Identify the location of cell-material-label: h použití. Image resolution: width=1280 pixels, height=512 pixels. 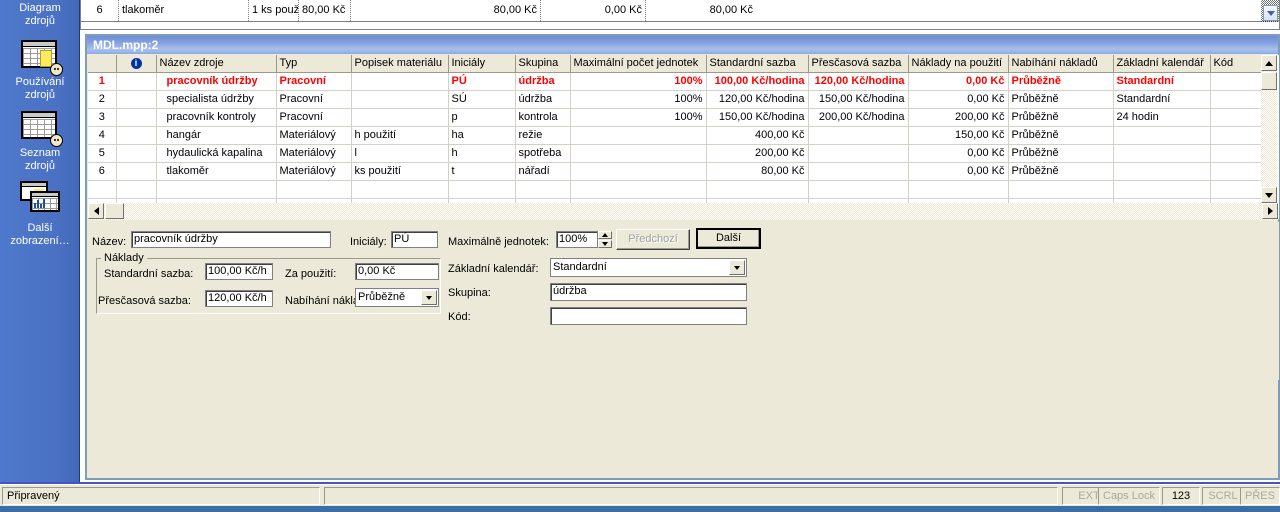
(400, 135).